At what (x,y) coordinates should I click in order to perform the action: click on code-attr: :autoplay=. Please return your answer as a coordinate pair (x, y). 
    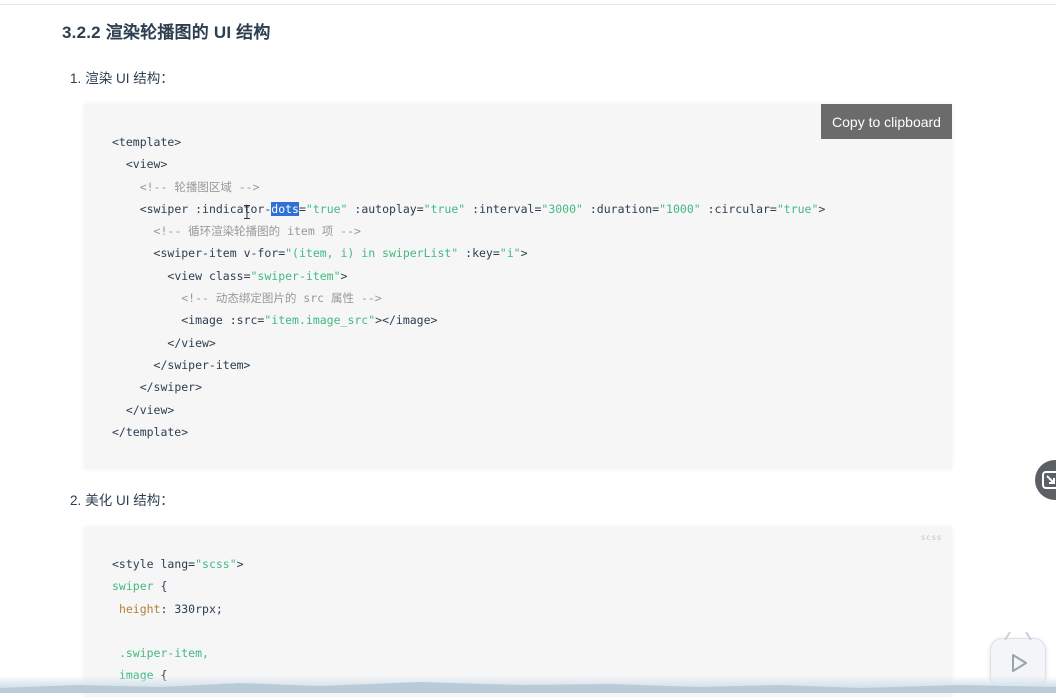
    Looking at the image, I should click on (389, 208).